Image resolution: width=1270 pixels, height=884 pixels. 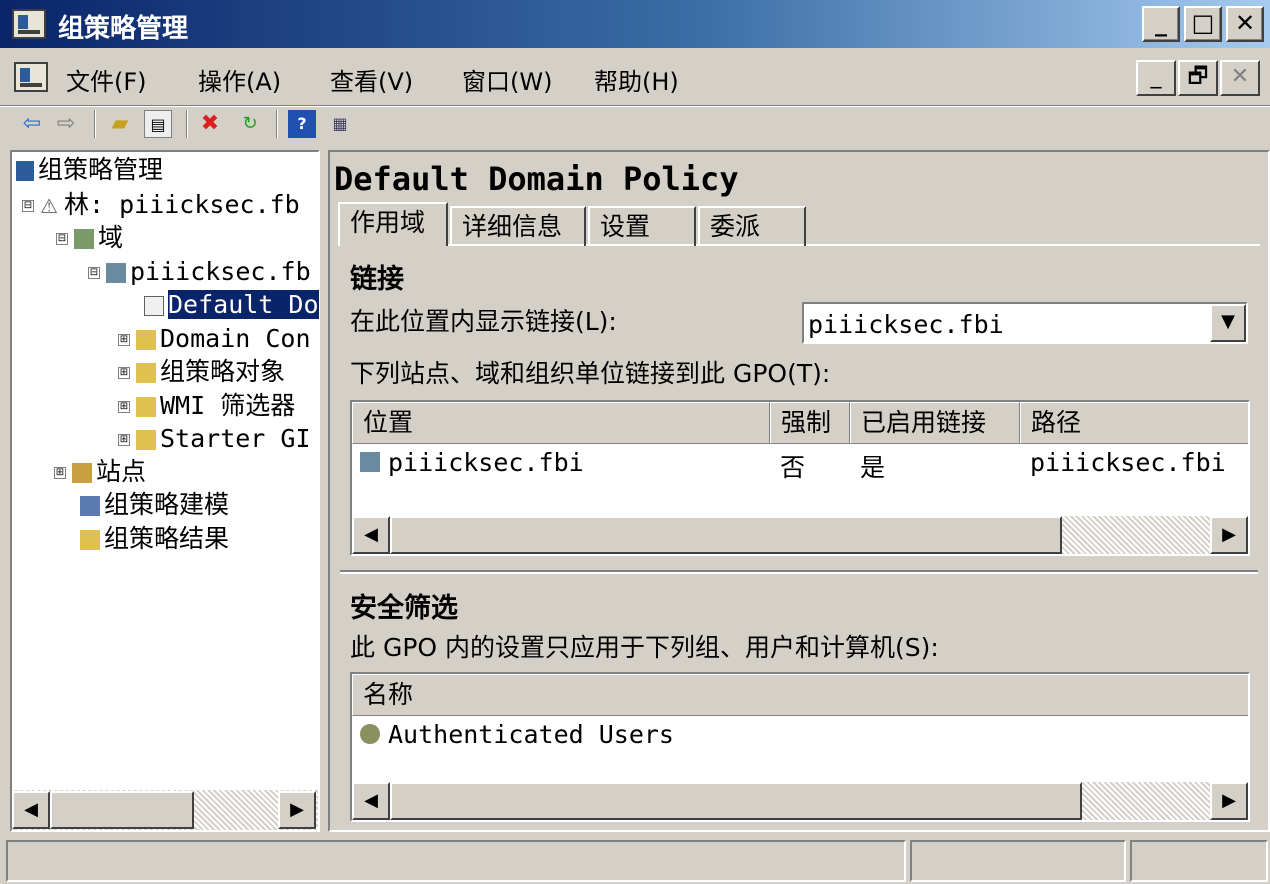 I want to click on column-link-enabled: 已启用链接, so click(x=935, y=423).